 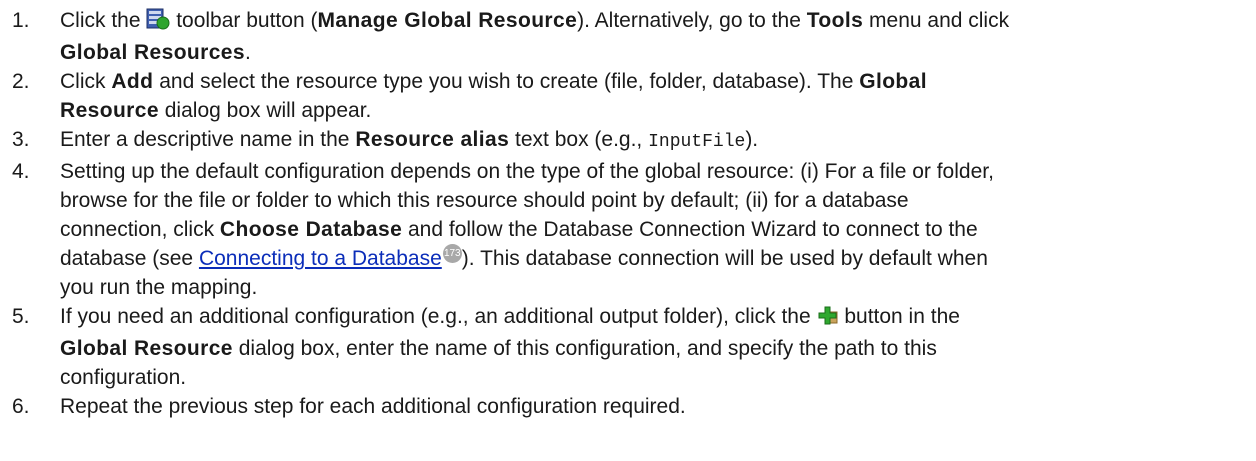 What do you see at coordinates (21, 20) in the screenshot?
I see `step-number: 1.` at bounding box center [21, 20].